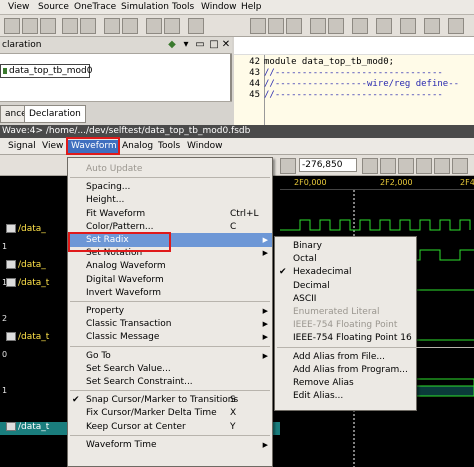 This screenshot has width=474, height=467. Describe the element at coordinates (170, 356) in the screenshot. I see `menu-item-go-to: Go To ▶` at that location.